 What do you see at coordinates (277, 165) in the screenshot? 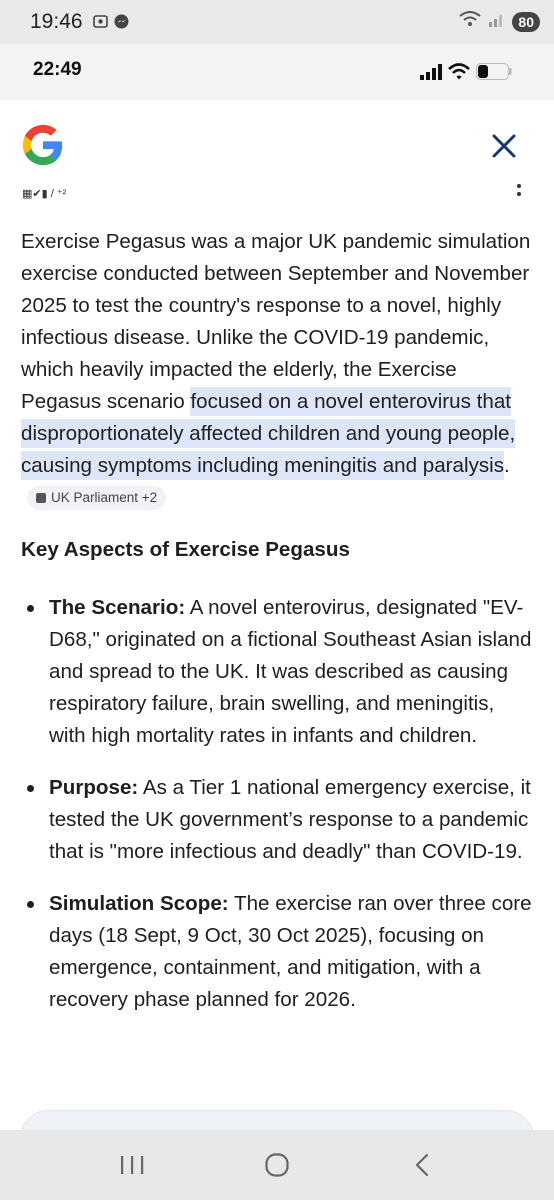
I see `ai-answer-header` at bounding box center [277, 165].